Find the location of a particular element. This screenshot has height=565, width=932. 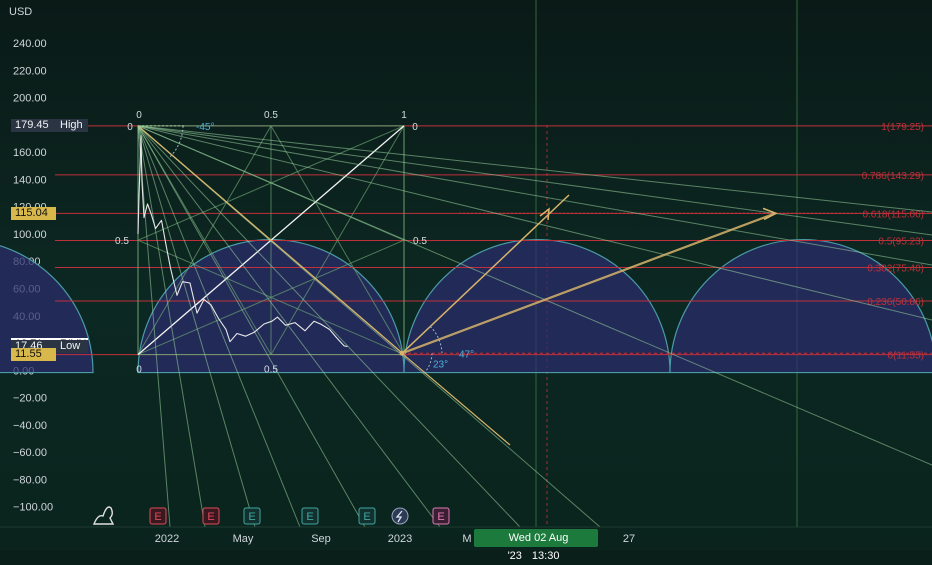

y-tick-label: −60.00 is located at coordinates (30, 453).